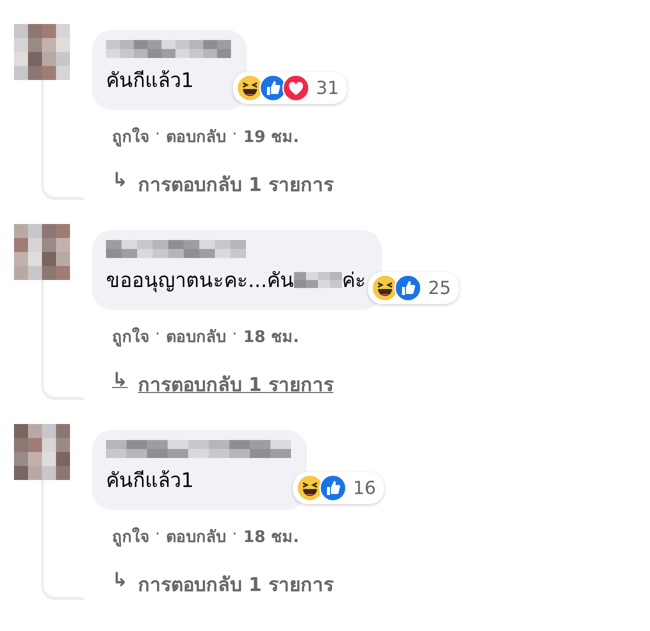  I want to click on timestamp: 19 ชม., so click(271, 137).